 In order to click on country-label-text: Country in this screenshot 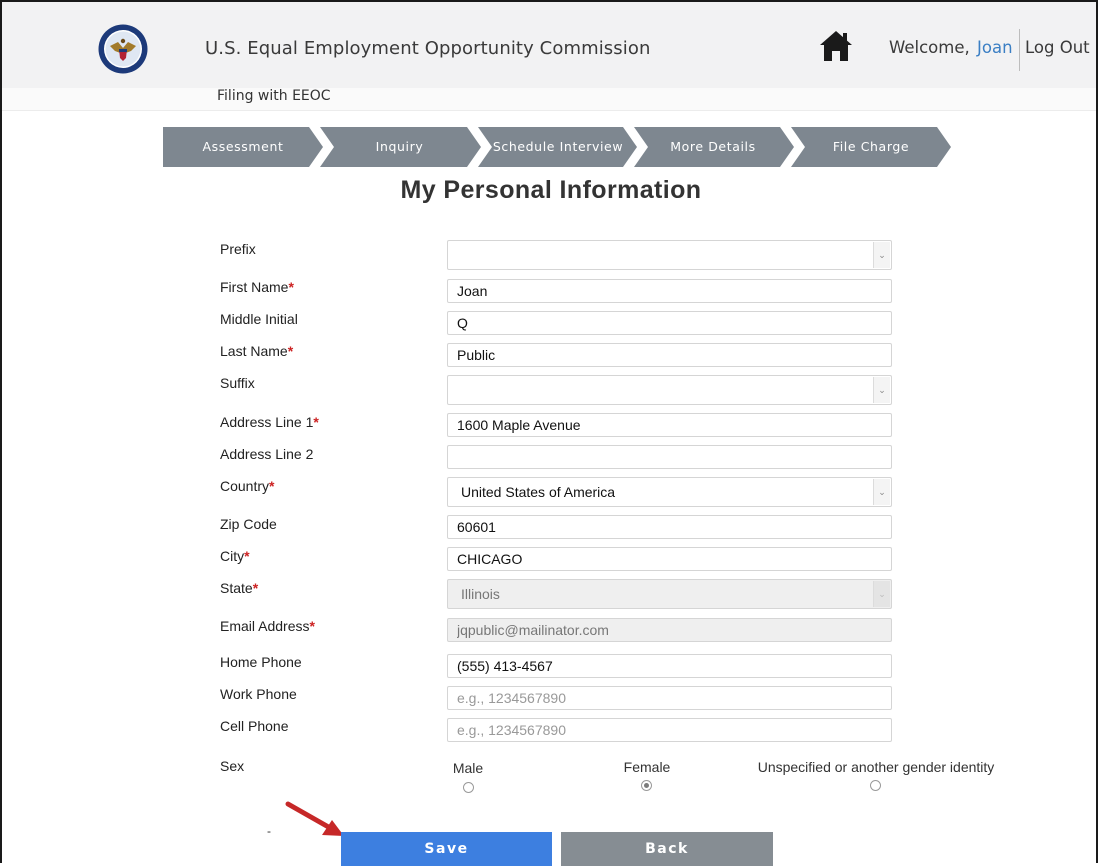, I will do `click(245, 486)`.